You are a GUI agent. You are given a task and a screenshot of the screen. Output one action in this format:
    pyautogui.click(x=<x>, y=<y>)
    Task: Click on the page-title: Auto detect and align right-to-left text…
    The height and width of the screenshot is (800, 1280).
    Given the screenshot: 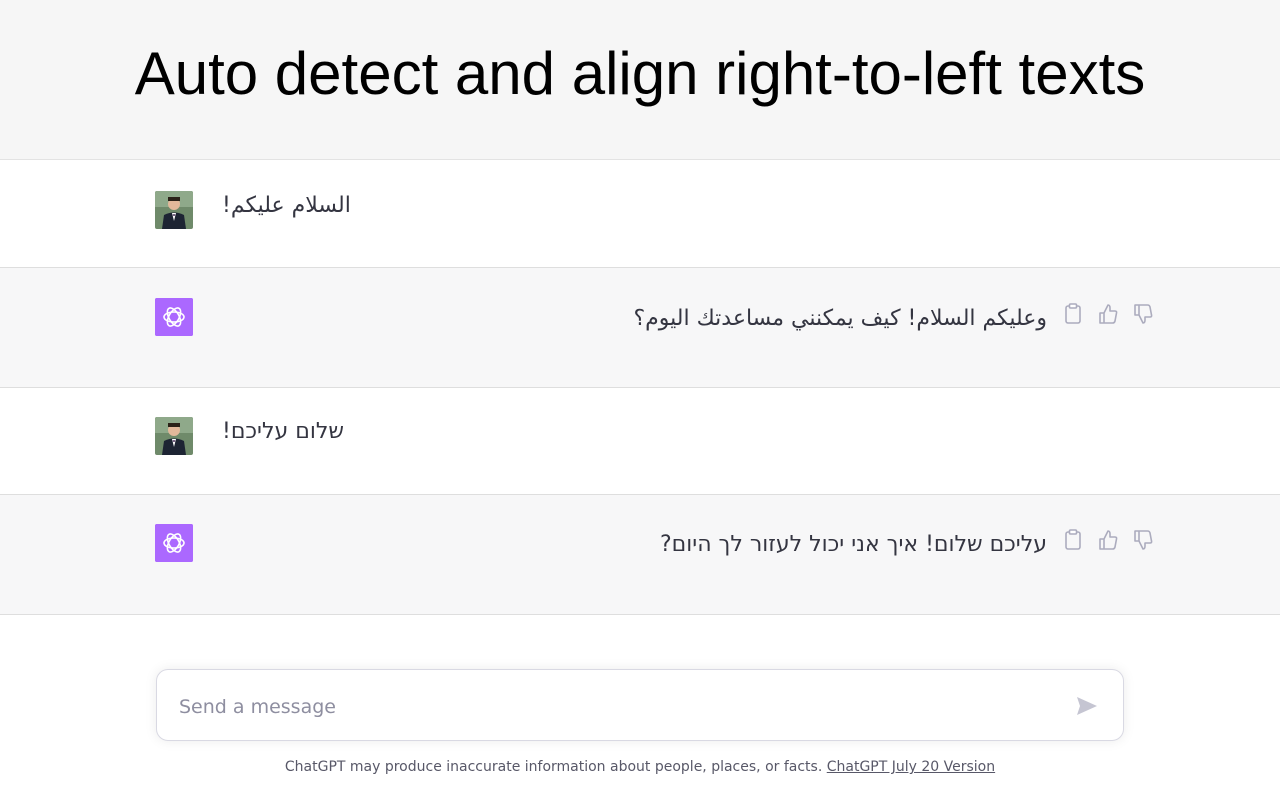 What is the action you would take?
    pyautogui.click(x=640, y=73)
    